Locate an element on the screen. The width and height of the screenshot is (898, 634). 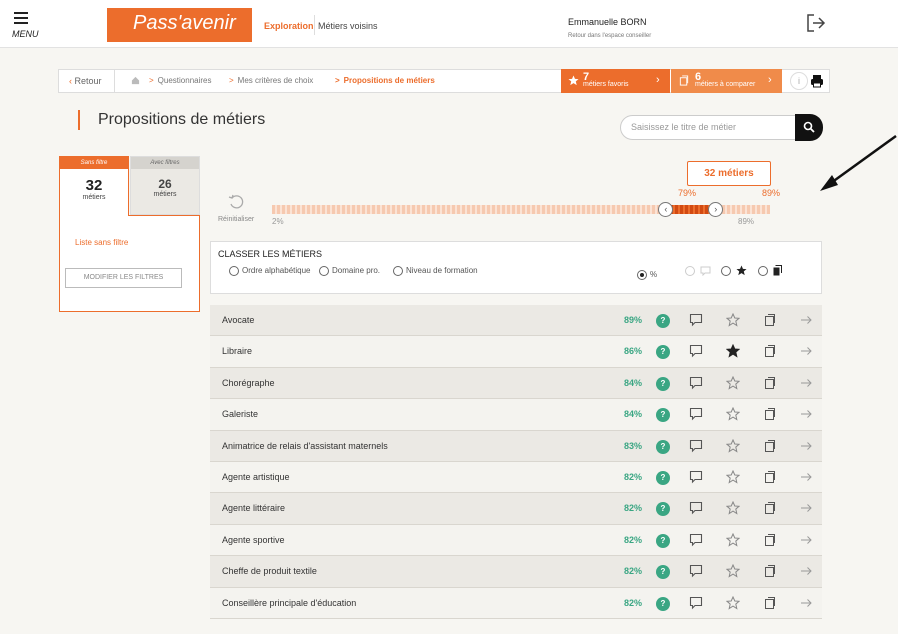
job-name: Galeriste is located at coordinates (240, 414).